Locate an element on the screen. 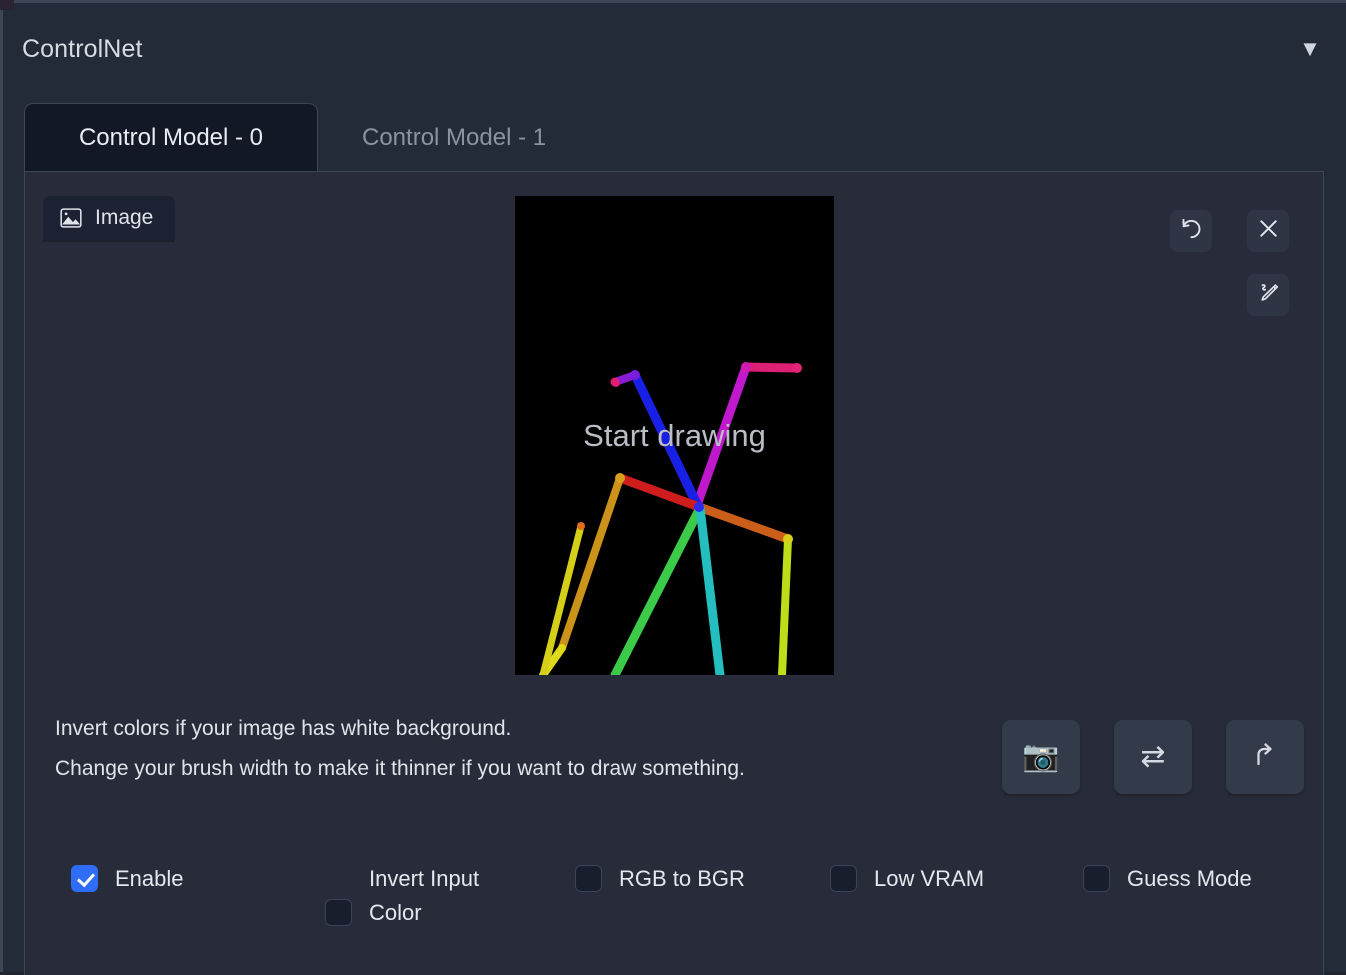  tab-label: Control Model - 0 is located at coordinates (171, 137).